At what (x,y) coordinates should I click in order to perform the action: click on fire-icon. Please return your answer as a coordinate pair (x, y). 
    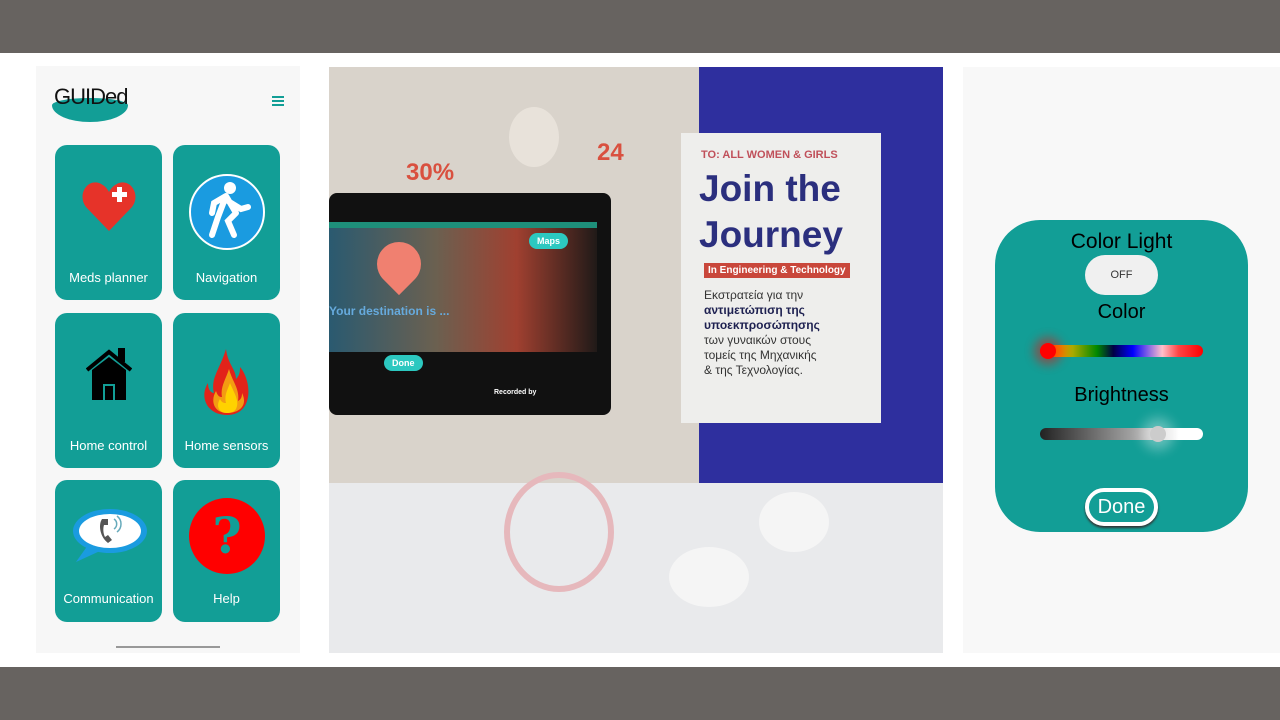
    Looking at the image, I should click on (225, 382).